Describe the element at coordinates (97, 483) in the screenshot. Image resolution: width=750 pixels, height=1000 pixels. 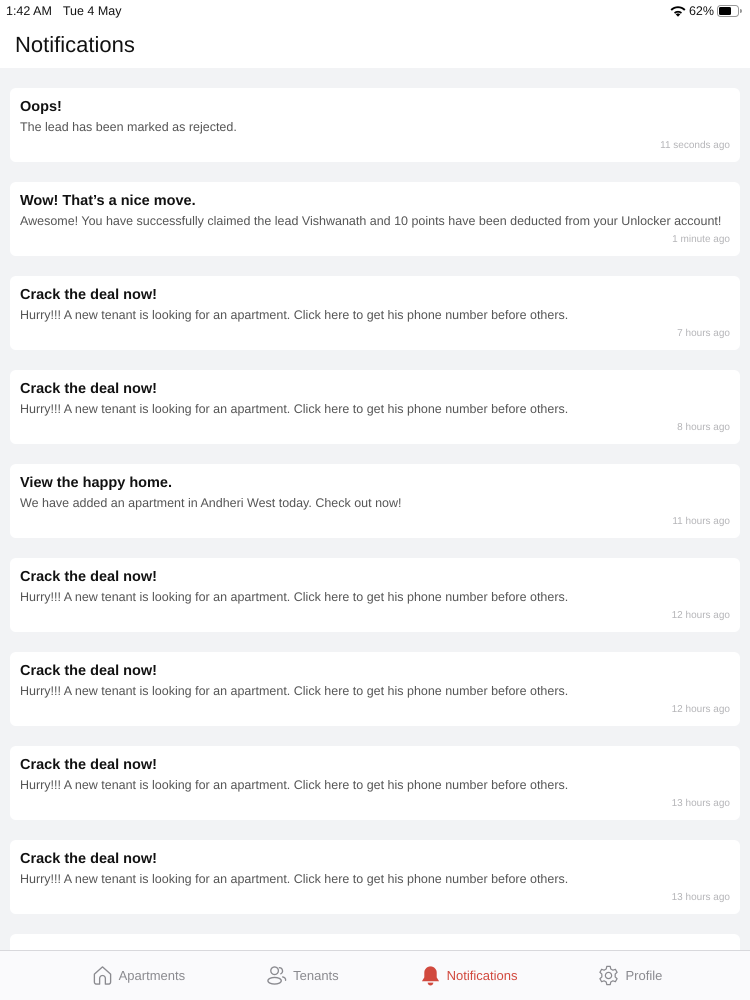
I see `notification-title: View the happy home.` at that location.